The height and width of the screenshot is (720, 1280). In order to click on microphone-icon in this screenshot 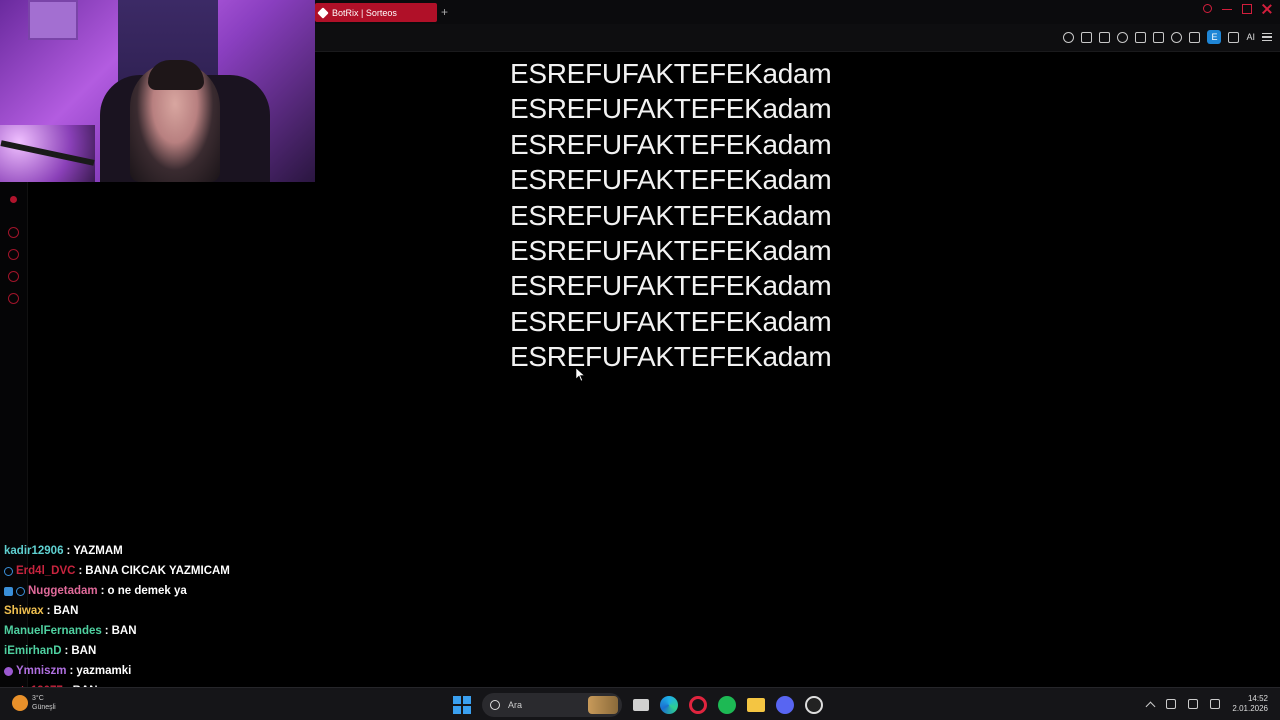, I will do `click(1171, 704)`.